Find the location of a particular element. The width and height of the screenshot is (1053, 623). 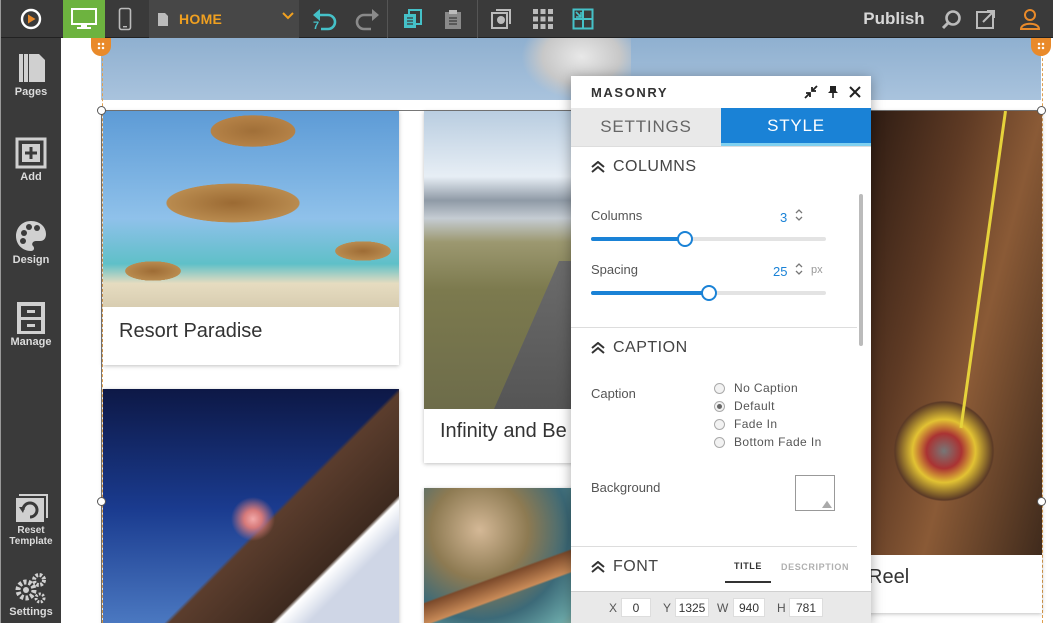

position-size-bar: X 0 Y 1325 W 940 H 781 is located at coordinates (721, 607).